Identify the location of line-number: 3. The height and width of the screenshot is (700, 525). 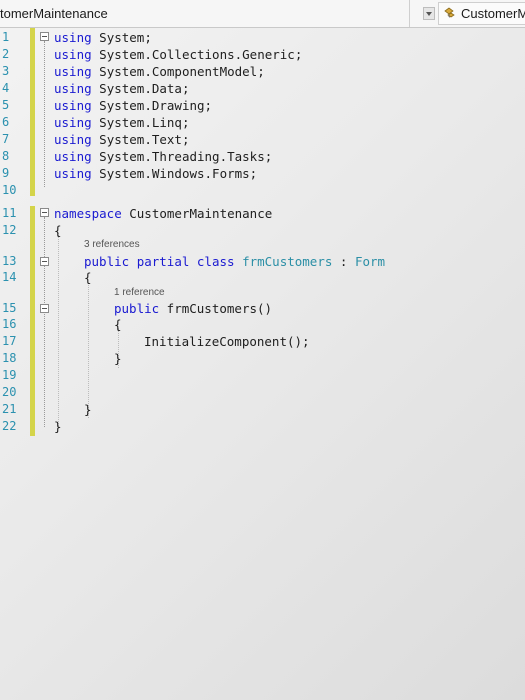
(6, 71).